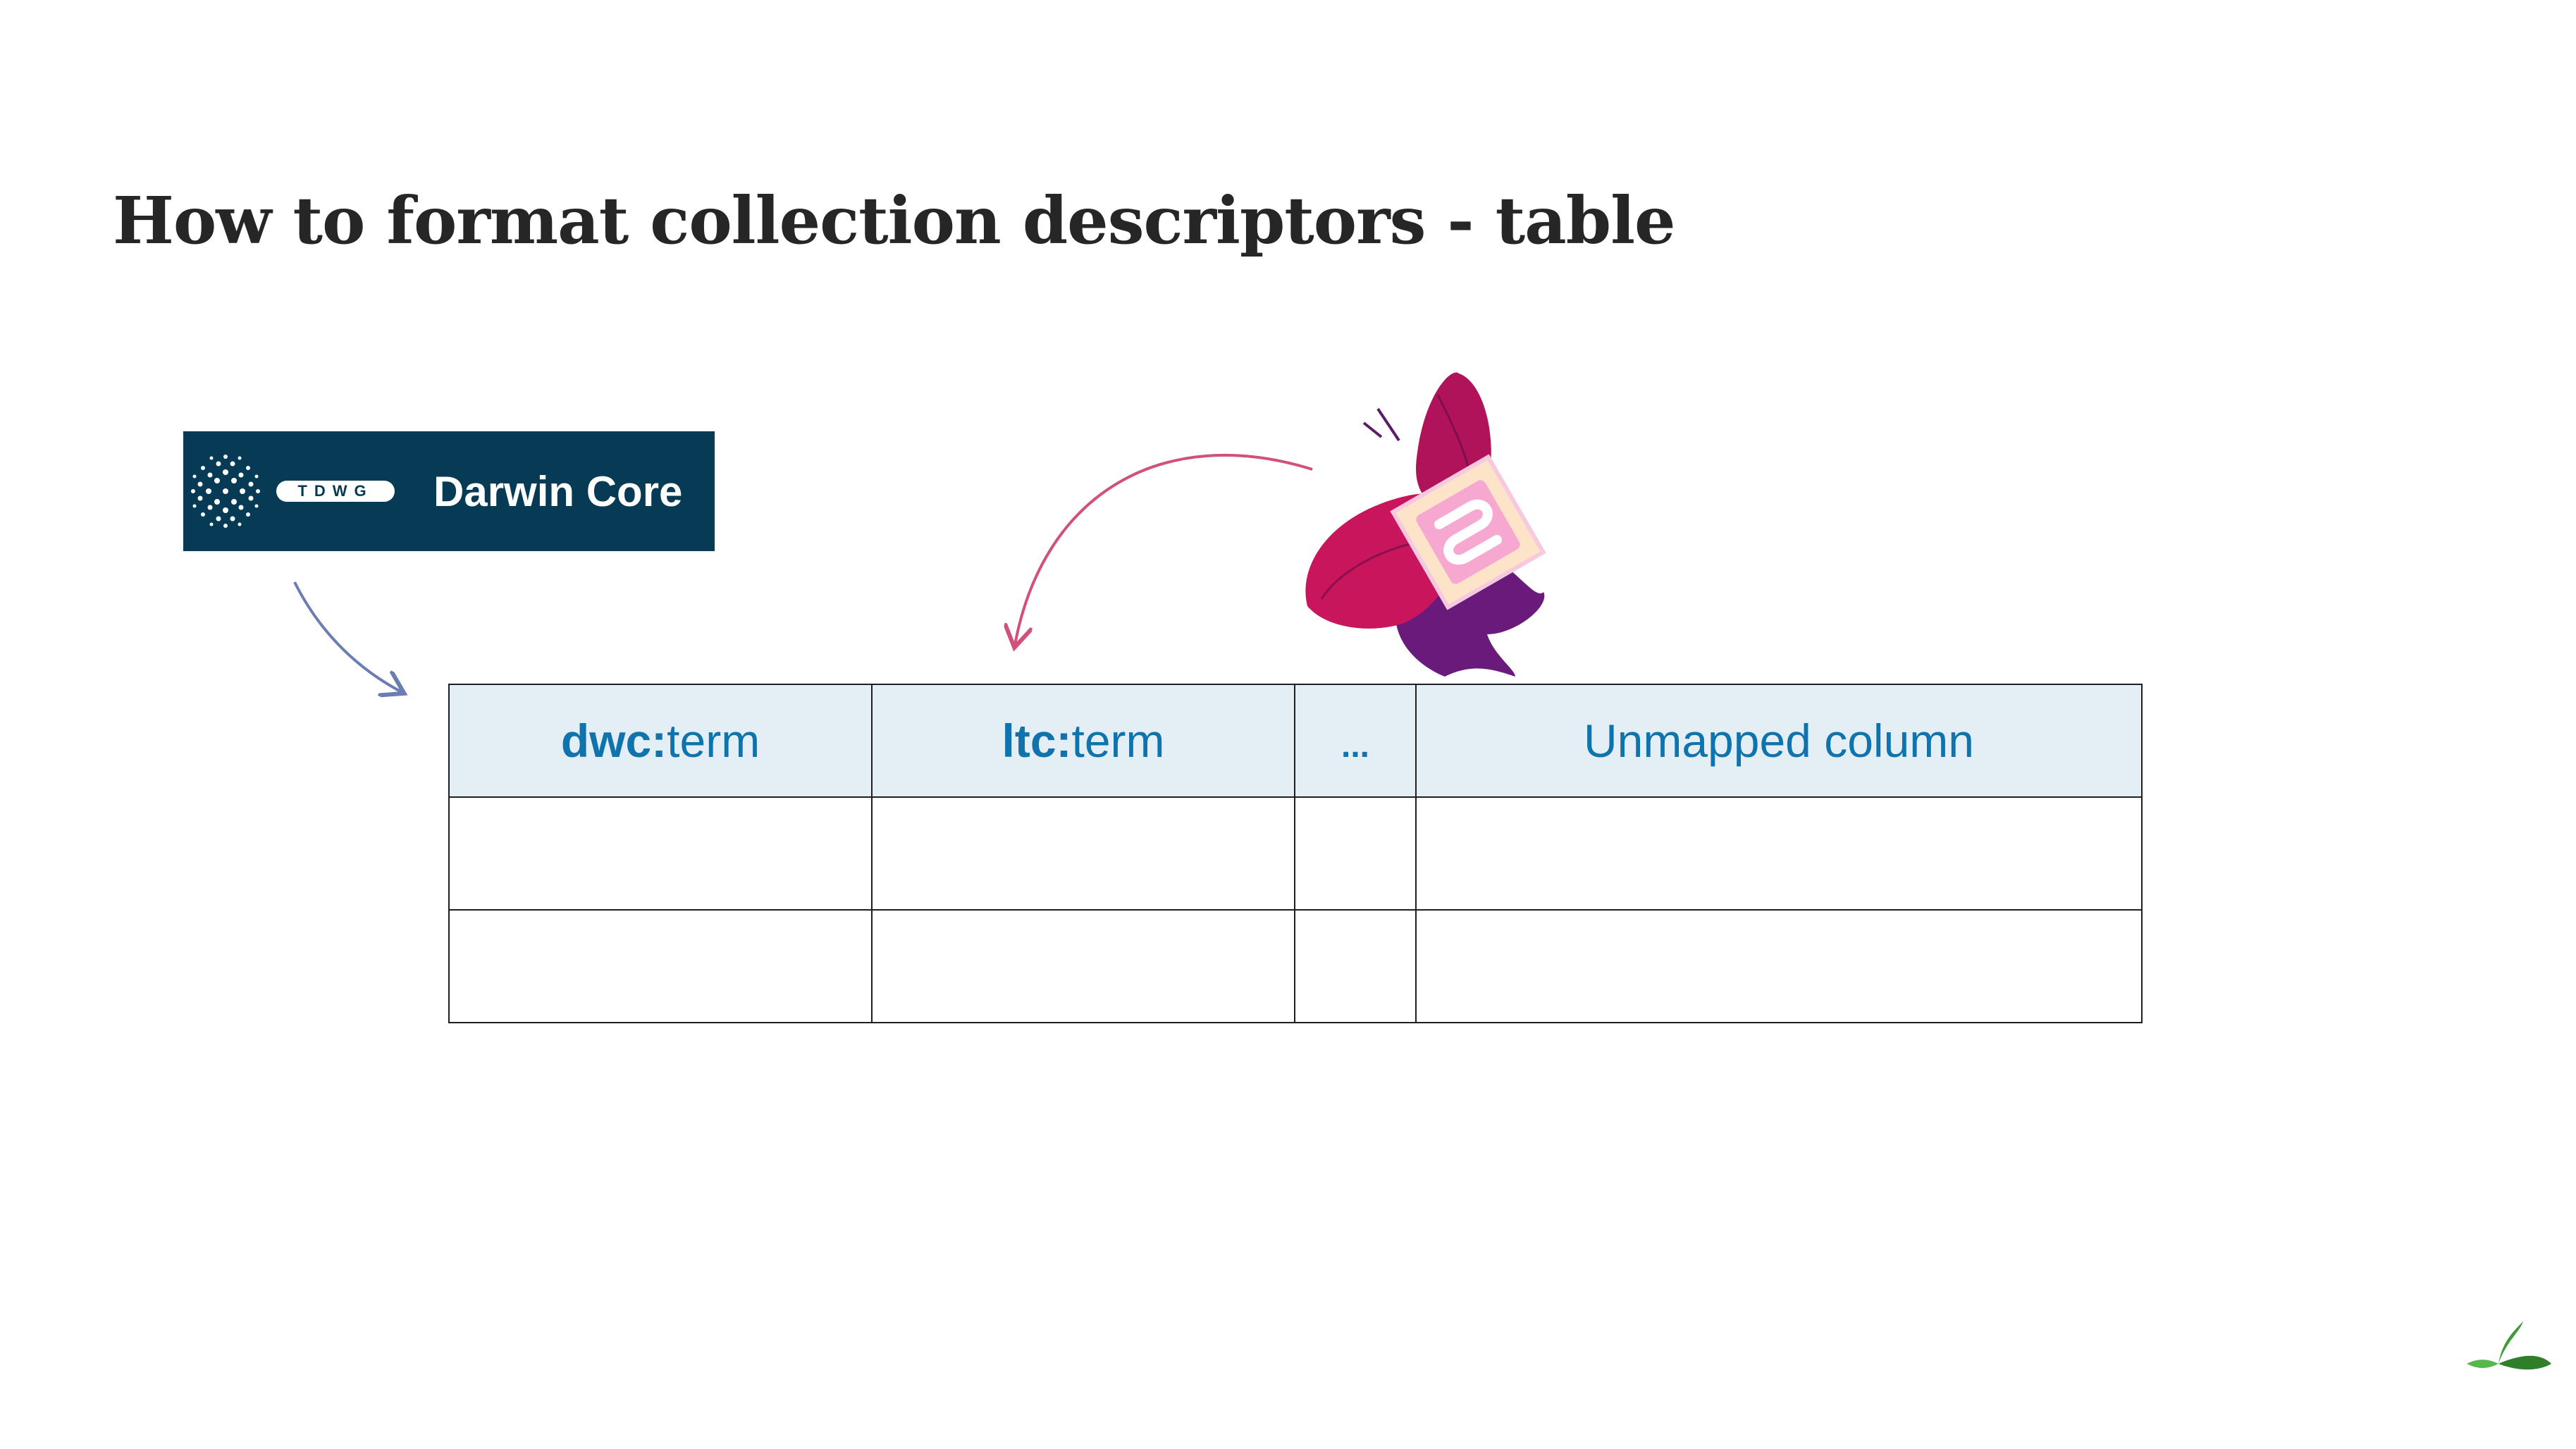 The height and width of the screenshot is (1449, 2576). What do you see at coordinates (1425, 524) in the screenshot?
I see `butterfly-icon` at bounding box center [1425, 524].